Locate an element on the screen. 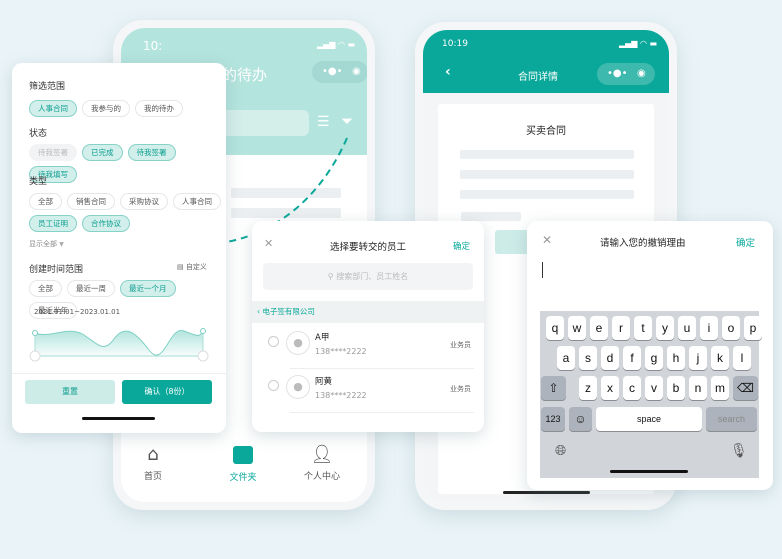 The height and width of the screenshot is (559, 782). filter-chip: 合作协议 is located at coordinates (106, 223).